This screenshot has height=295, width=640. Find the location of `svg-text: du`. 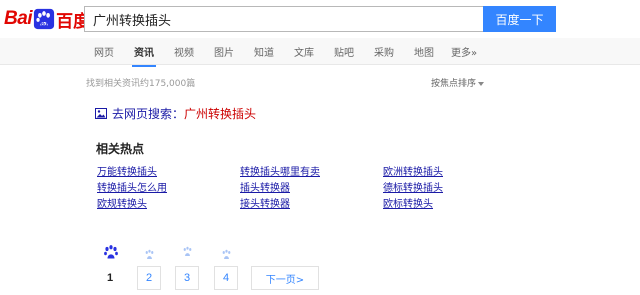

svg-text: du is located at coordinates (44, 24).